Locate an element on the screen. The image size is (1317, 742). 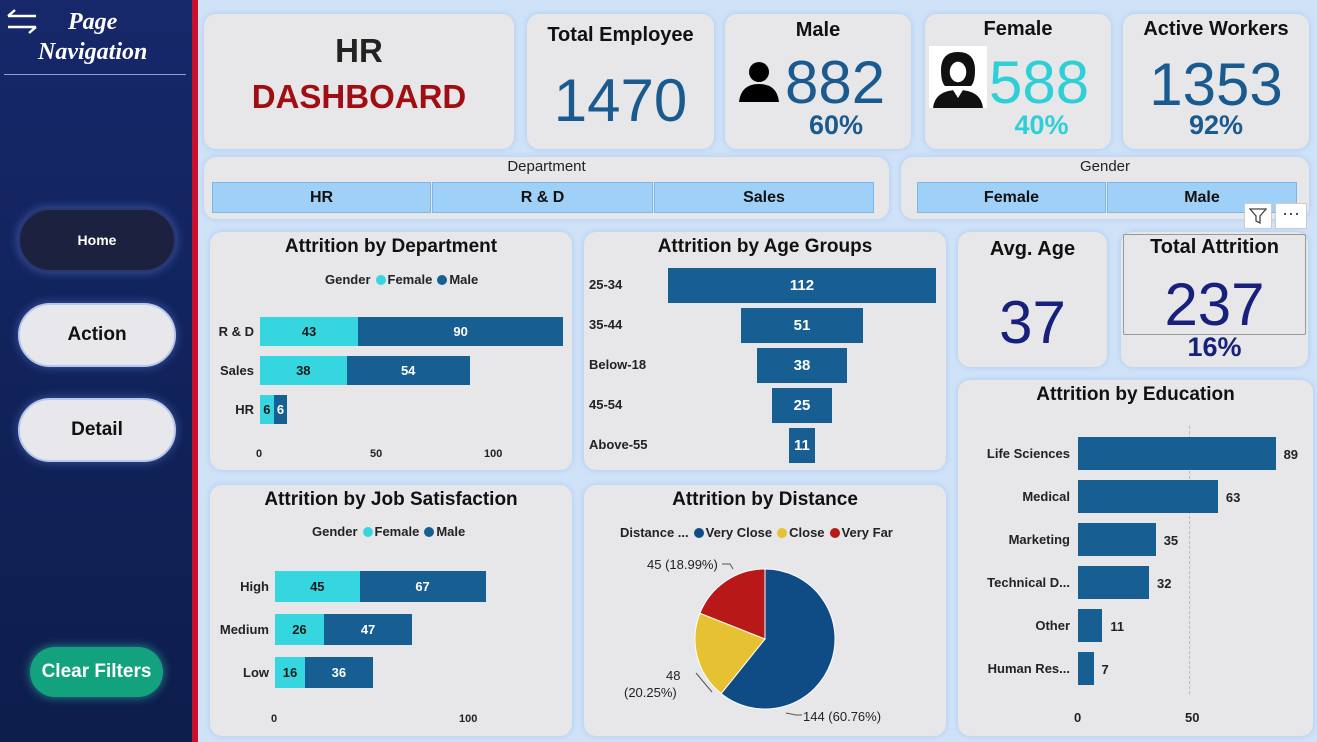
department-option-rd: R & D is located at coordinates (542, 197).